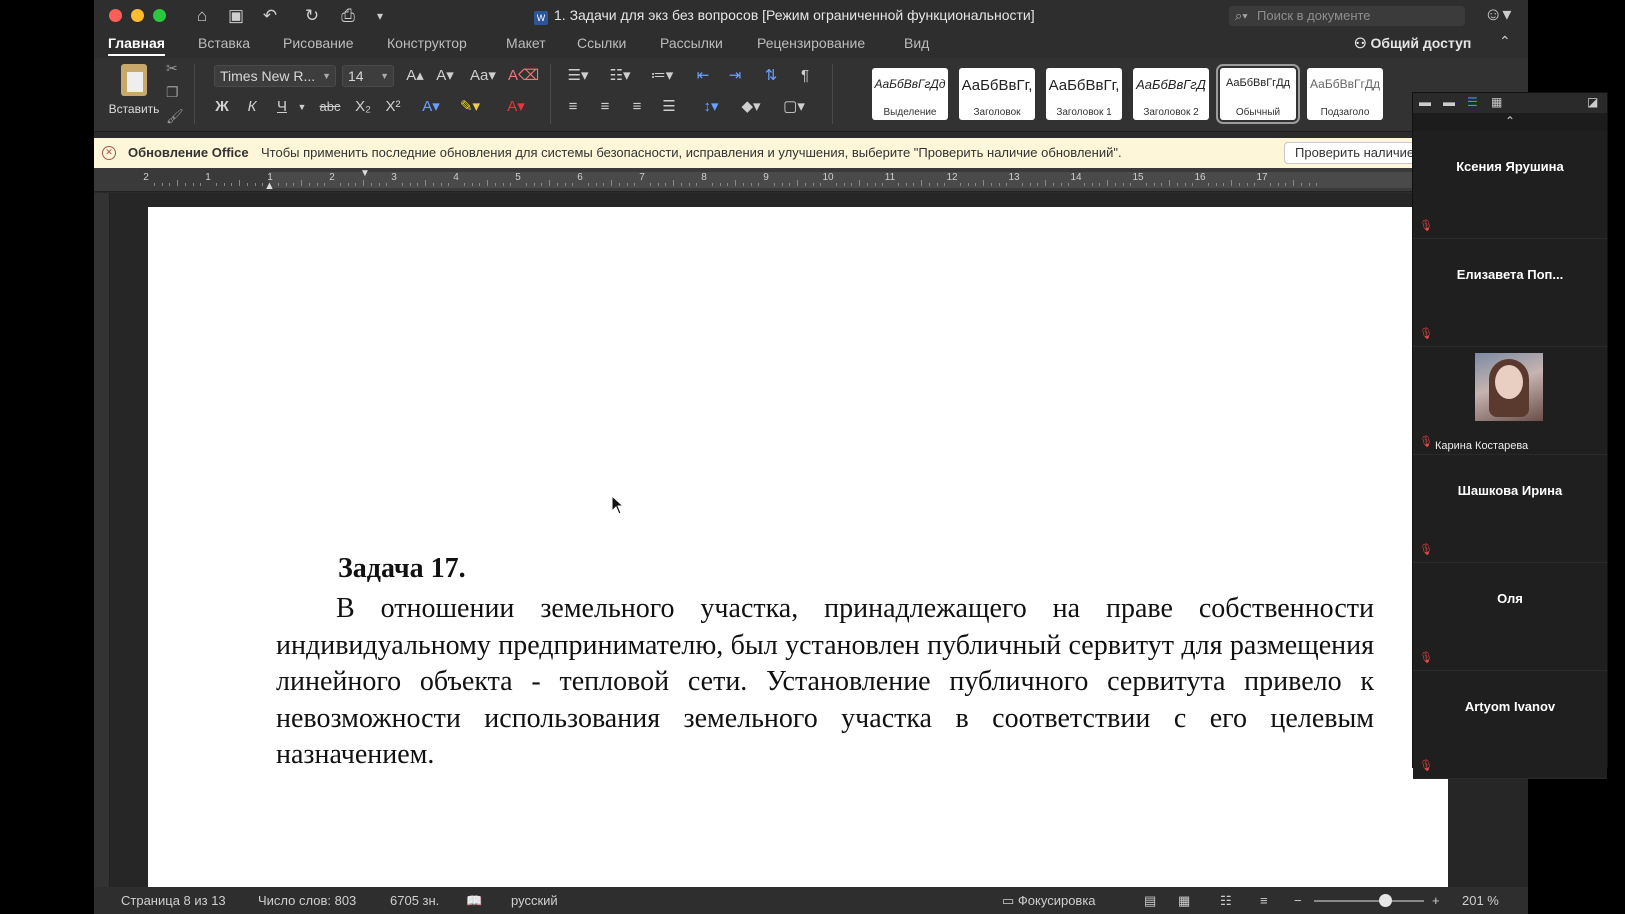  What do you see at coordinates (1385, 900) in the screenshot?
I see `zoom-slider-handle` at bounding box center [1385, 900].